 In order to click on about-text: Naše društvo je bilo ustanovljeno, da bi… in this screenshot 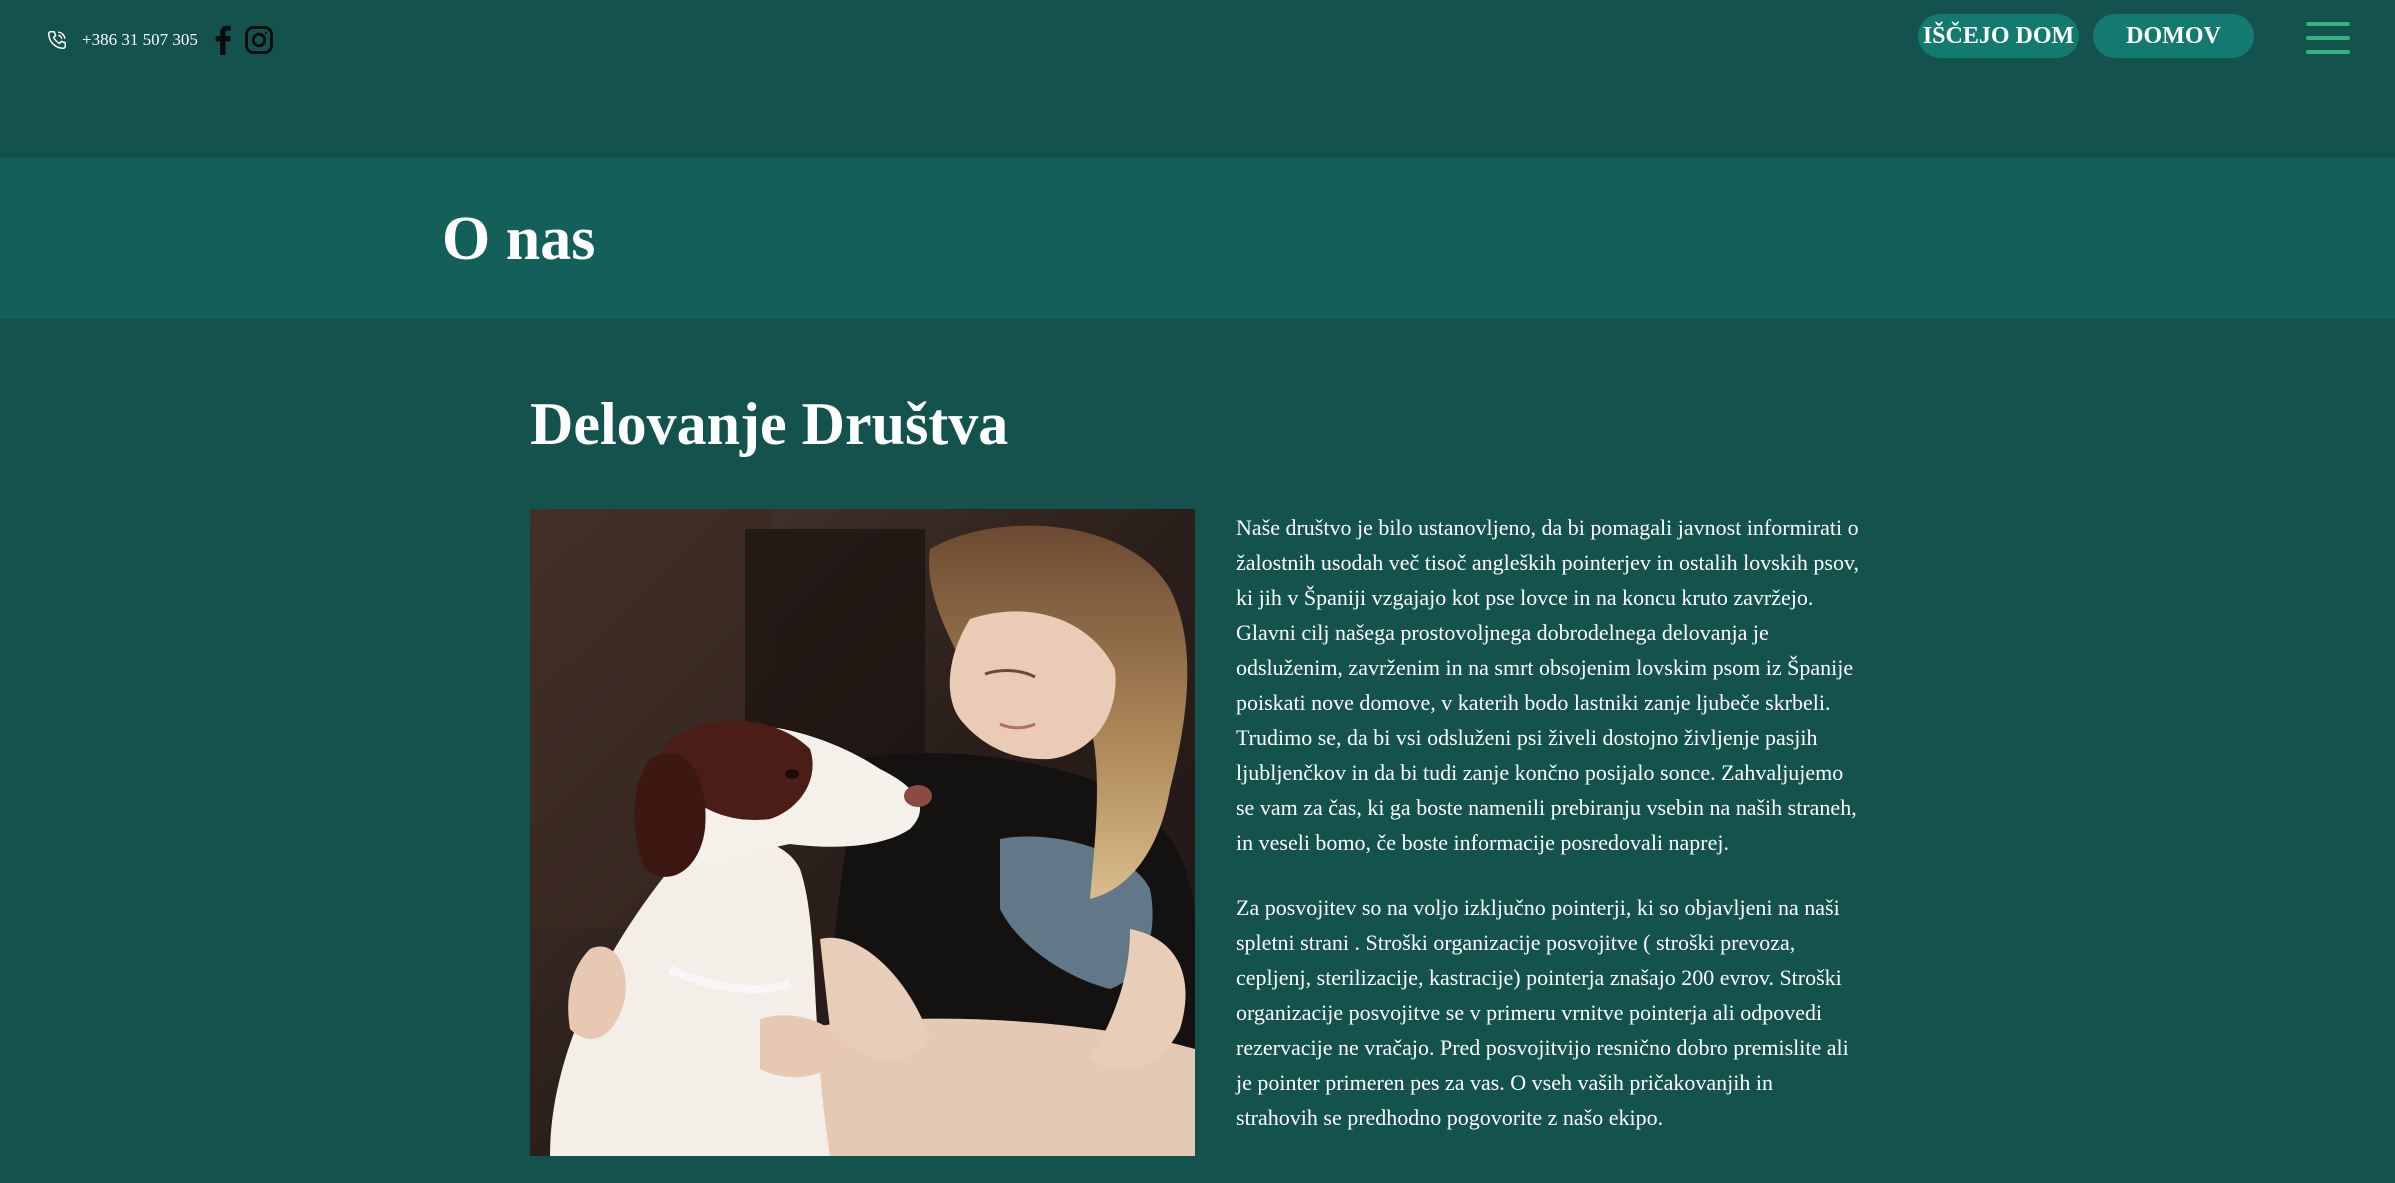, I will do `click(1548, 837)`.